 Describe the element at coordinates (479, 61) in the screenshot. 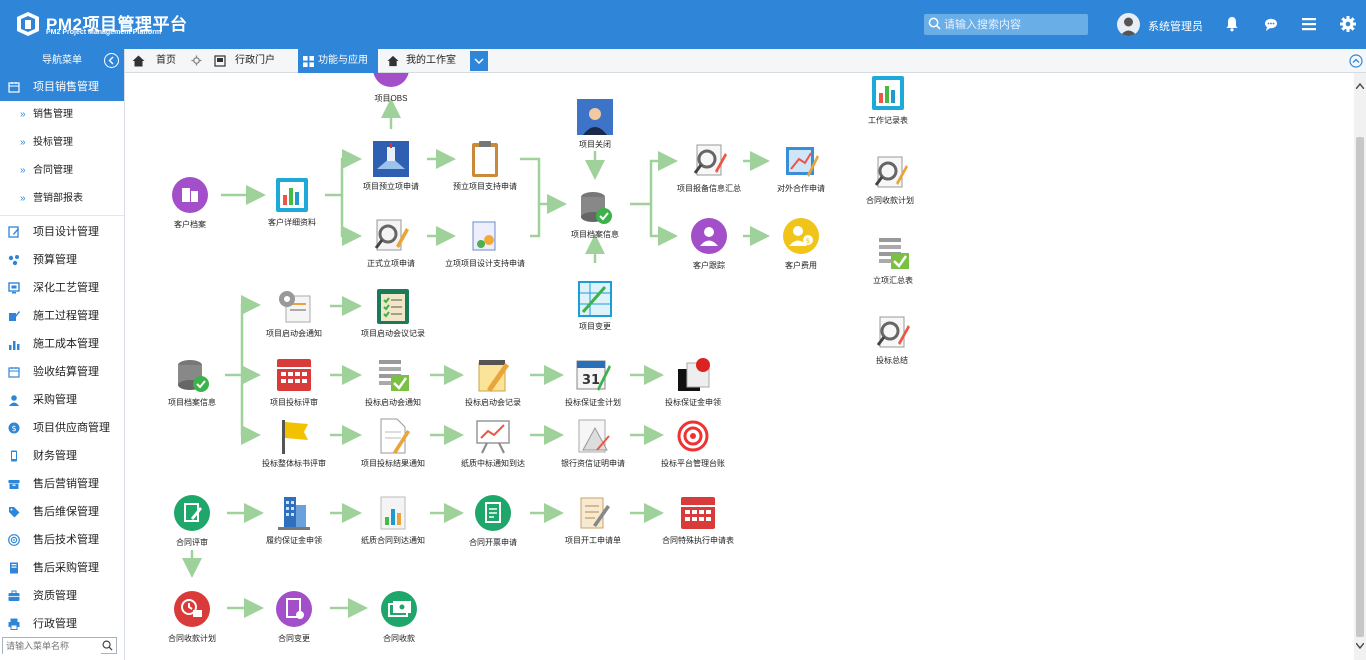

I see `tab-dropdown-button` at that location.